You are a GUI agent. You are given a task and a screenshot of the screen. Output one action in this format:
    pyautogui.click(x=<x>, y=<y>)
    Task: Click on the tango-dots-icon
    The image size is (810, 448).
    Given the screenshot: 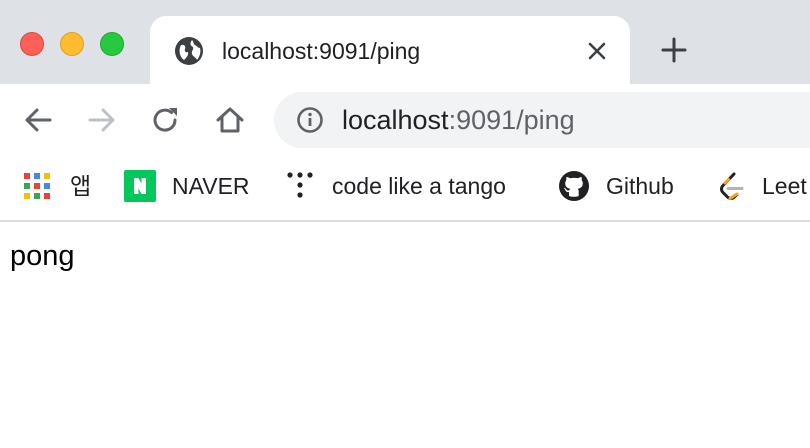 What is the action you would take?
    pyautogui.click(x=300, y=185)
    